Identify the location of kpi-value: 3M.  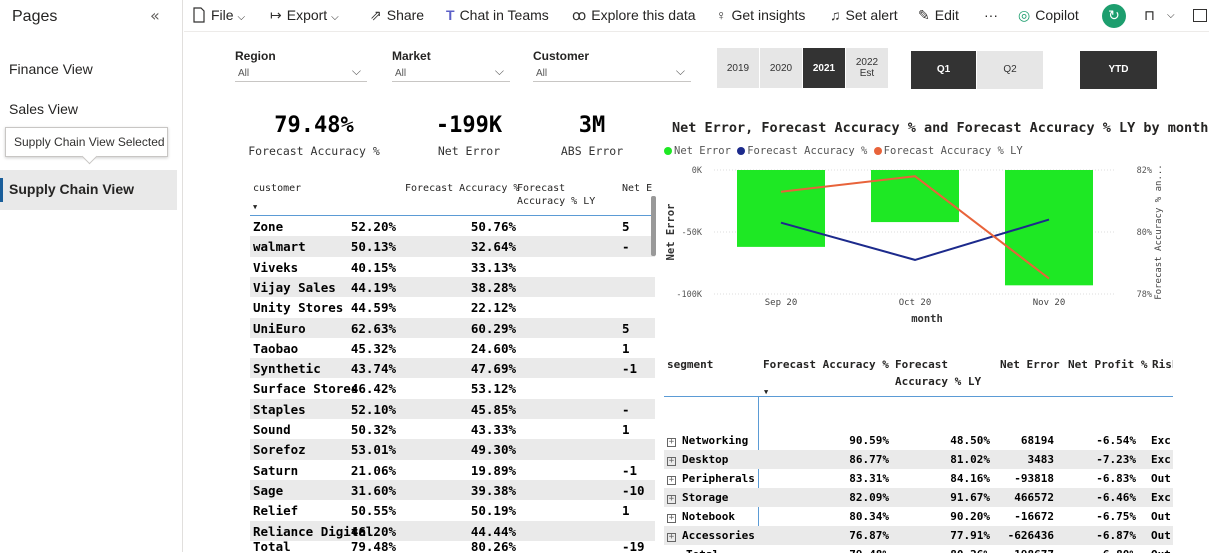
(592, 125).